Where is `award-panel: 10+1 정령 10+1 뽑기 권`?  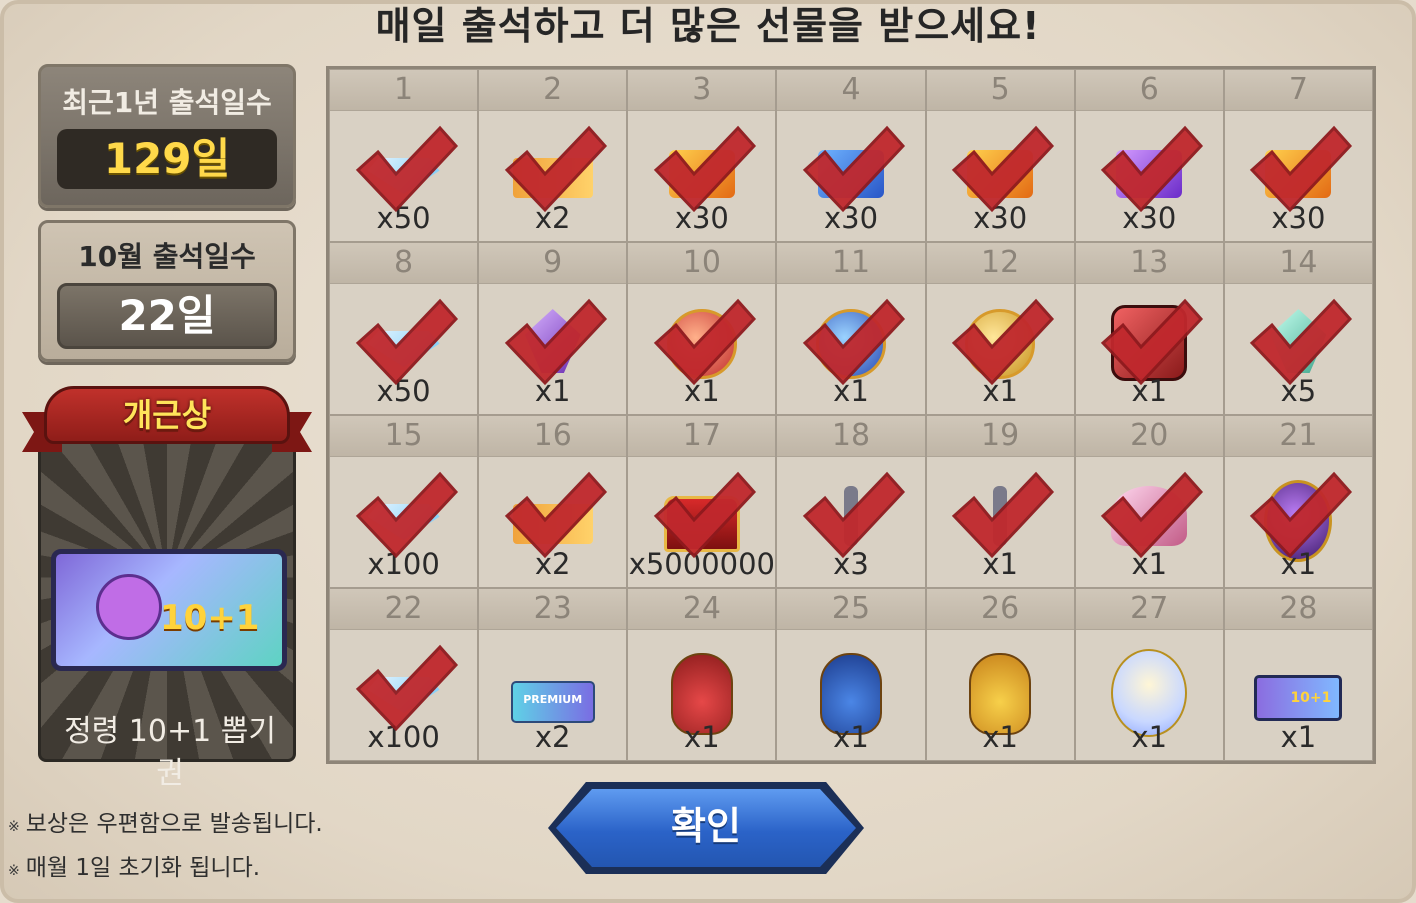
award-panel: 10+1 정령 10+1 뽑기 권 is located at coordinates (167, 608).